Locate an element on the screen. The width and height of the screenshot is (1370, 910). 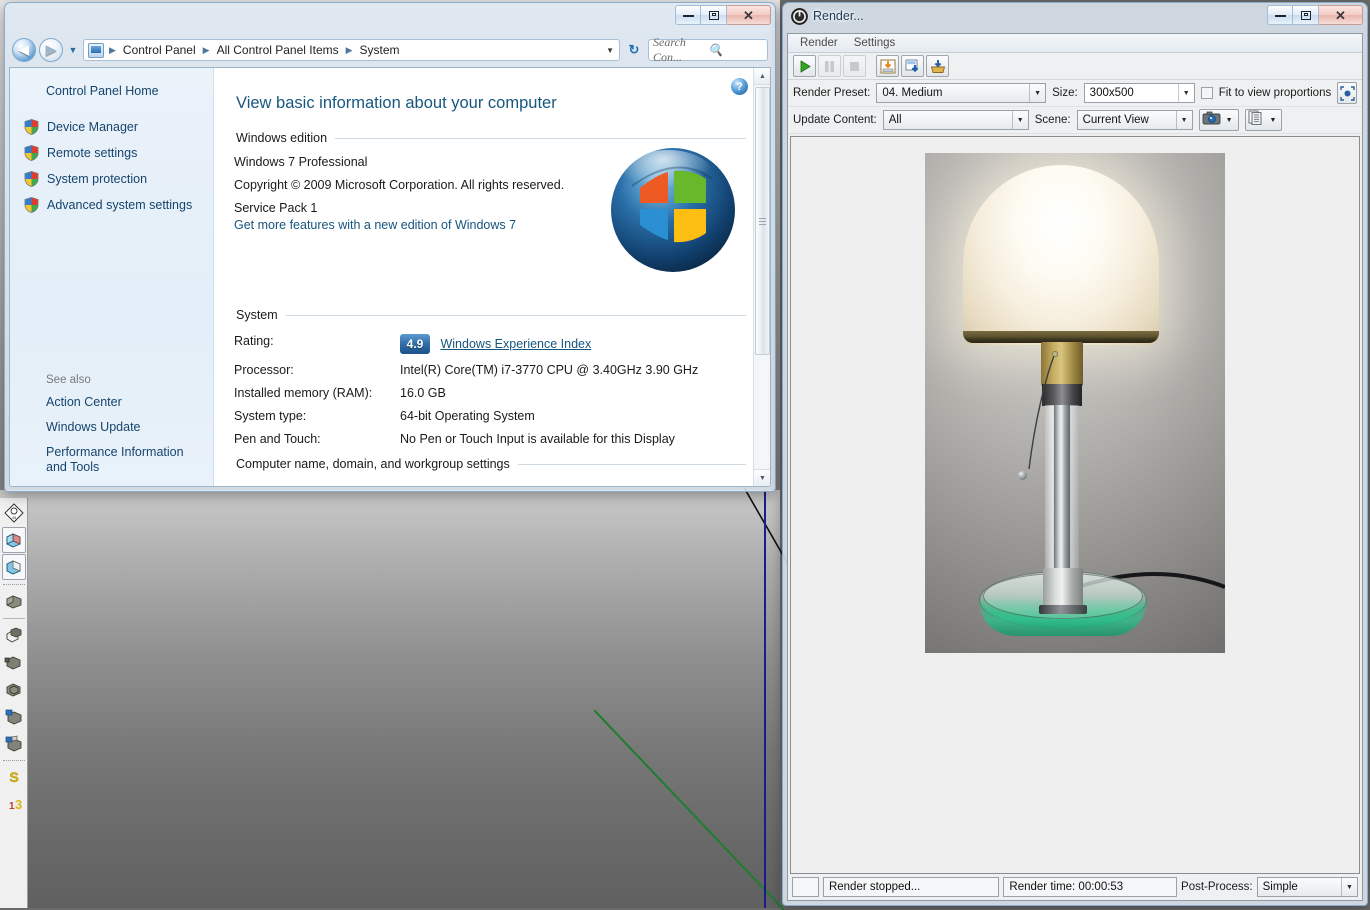
sidebar-item-home: Control Panel Home is located at coordinates (111, 99).